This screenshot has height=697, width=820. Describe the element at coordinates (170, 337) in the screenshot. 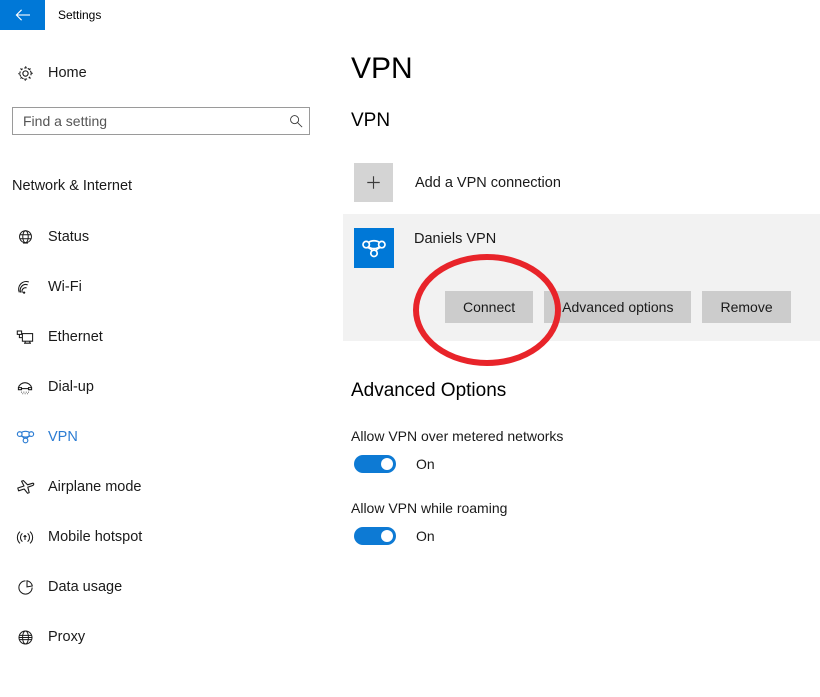

I see `sidebar-item-ethernet: Ethernet` at that location.